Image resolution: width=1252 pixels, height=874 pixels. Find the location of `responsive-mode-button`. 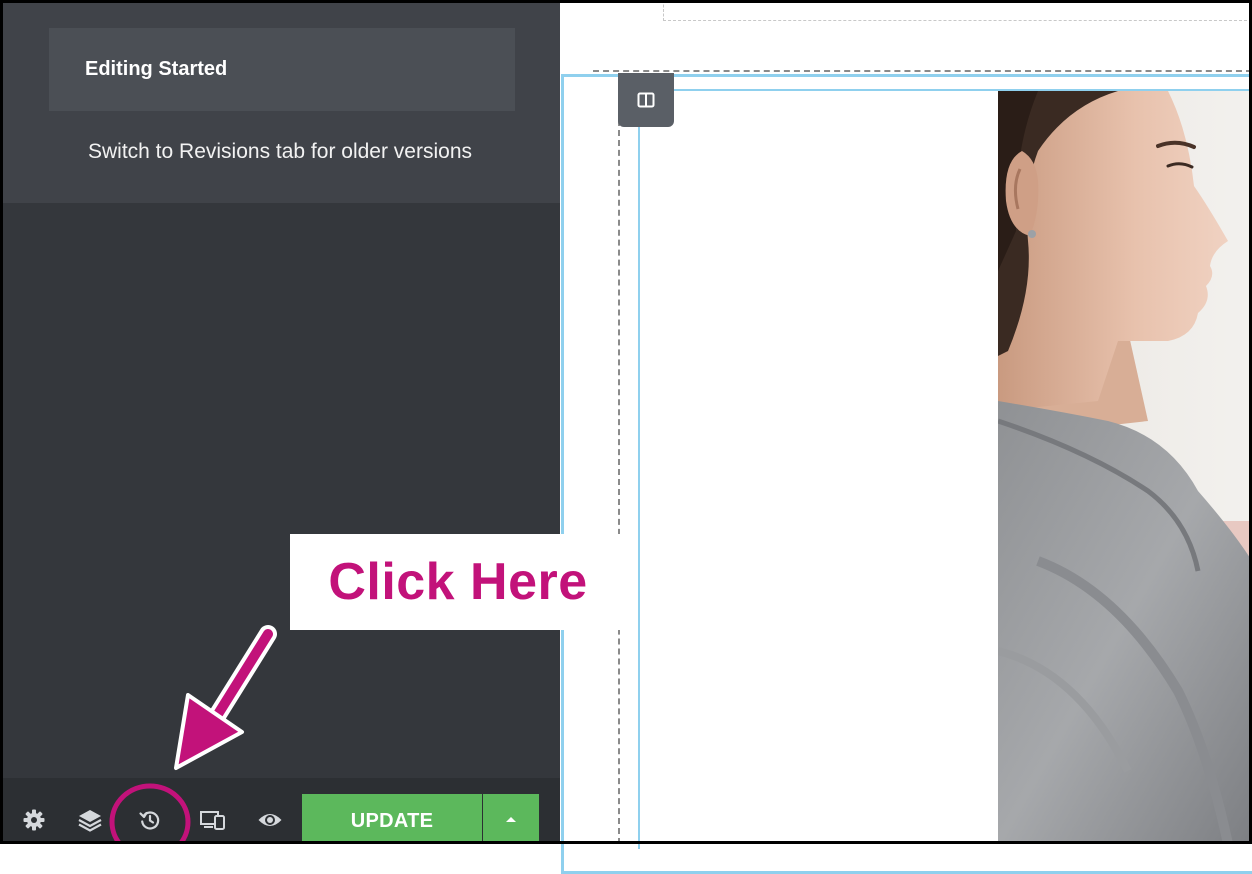

responsive-mode-button is located at coordinates (213, 820).